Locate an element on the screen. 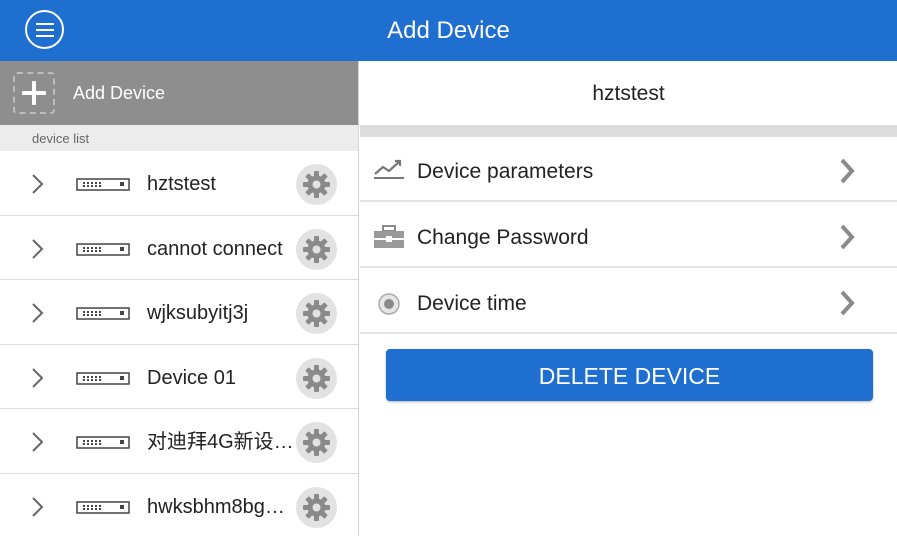 Image resolution: width=897 pixels, height=536 pixels. option-label: Device time is located at coordinates (472, 303).